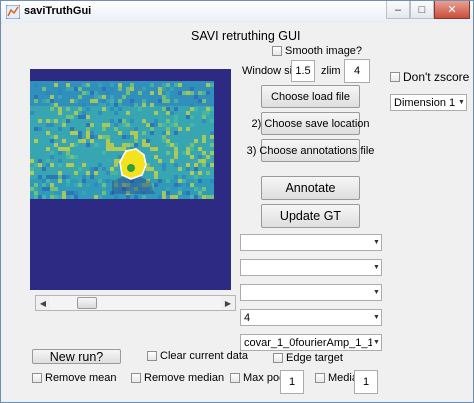 The width and height of the screenshot is (474, 403). What do you see at coordinates (13, 12) in the screenshot?
I see `app-icon` at bounding box center [13, 12].